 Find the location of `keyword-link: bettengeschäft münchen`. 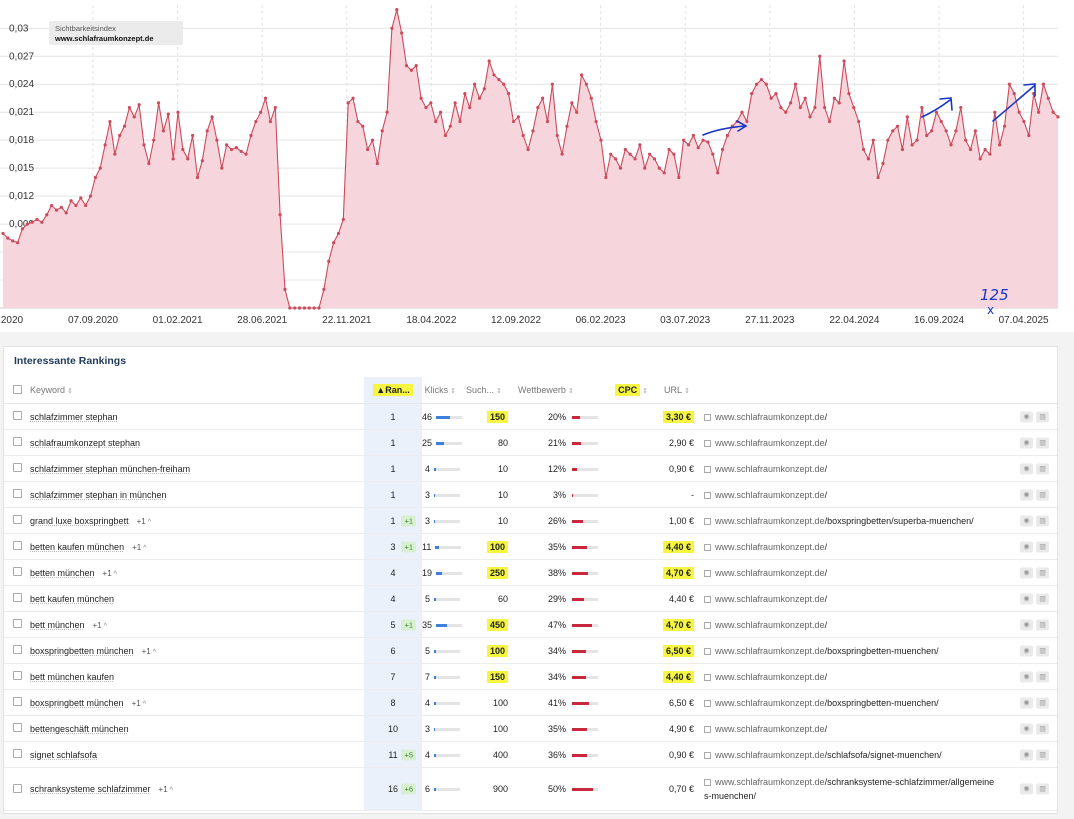

keyword-link: bettengeschäft münchen is located at coordinates (79, 729).